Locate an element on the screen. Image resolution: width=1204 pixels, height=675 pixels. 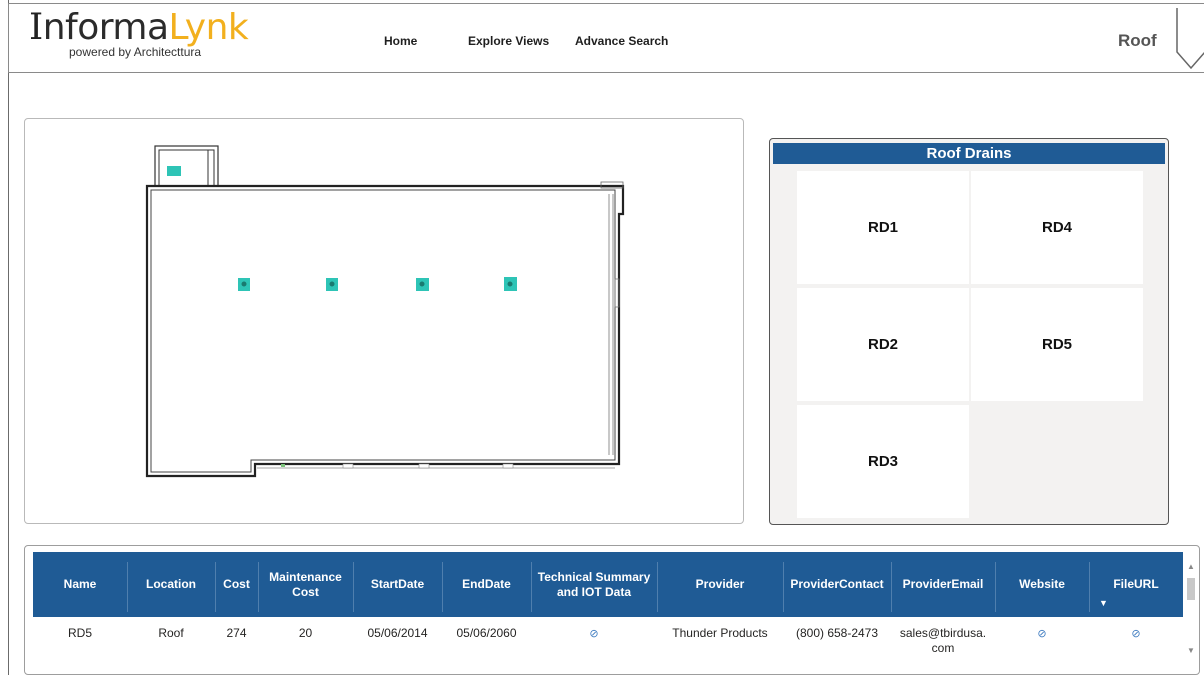
drain-marker-rd1 is located at coordinates (244, 284).